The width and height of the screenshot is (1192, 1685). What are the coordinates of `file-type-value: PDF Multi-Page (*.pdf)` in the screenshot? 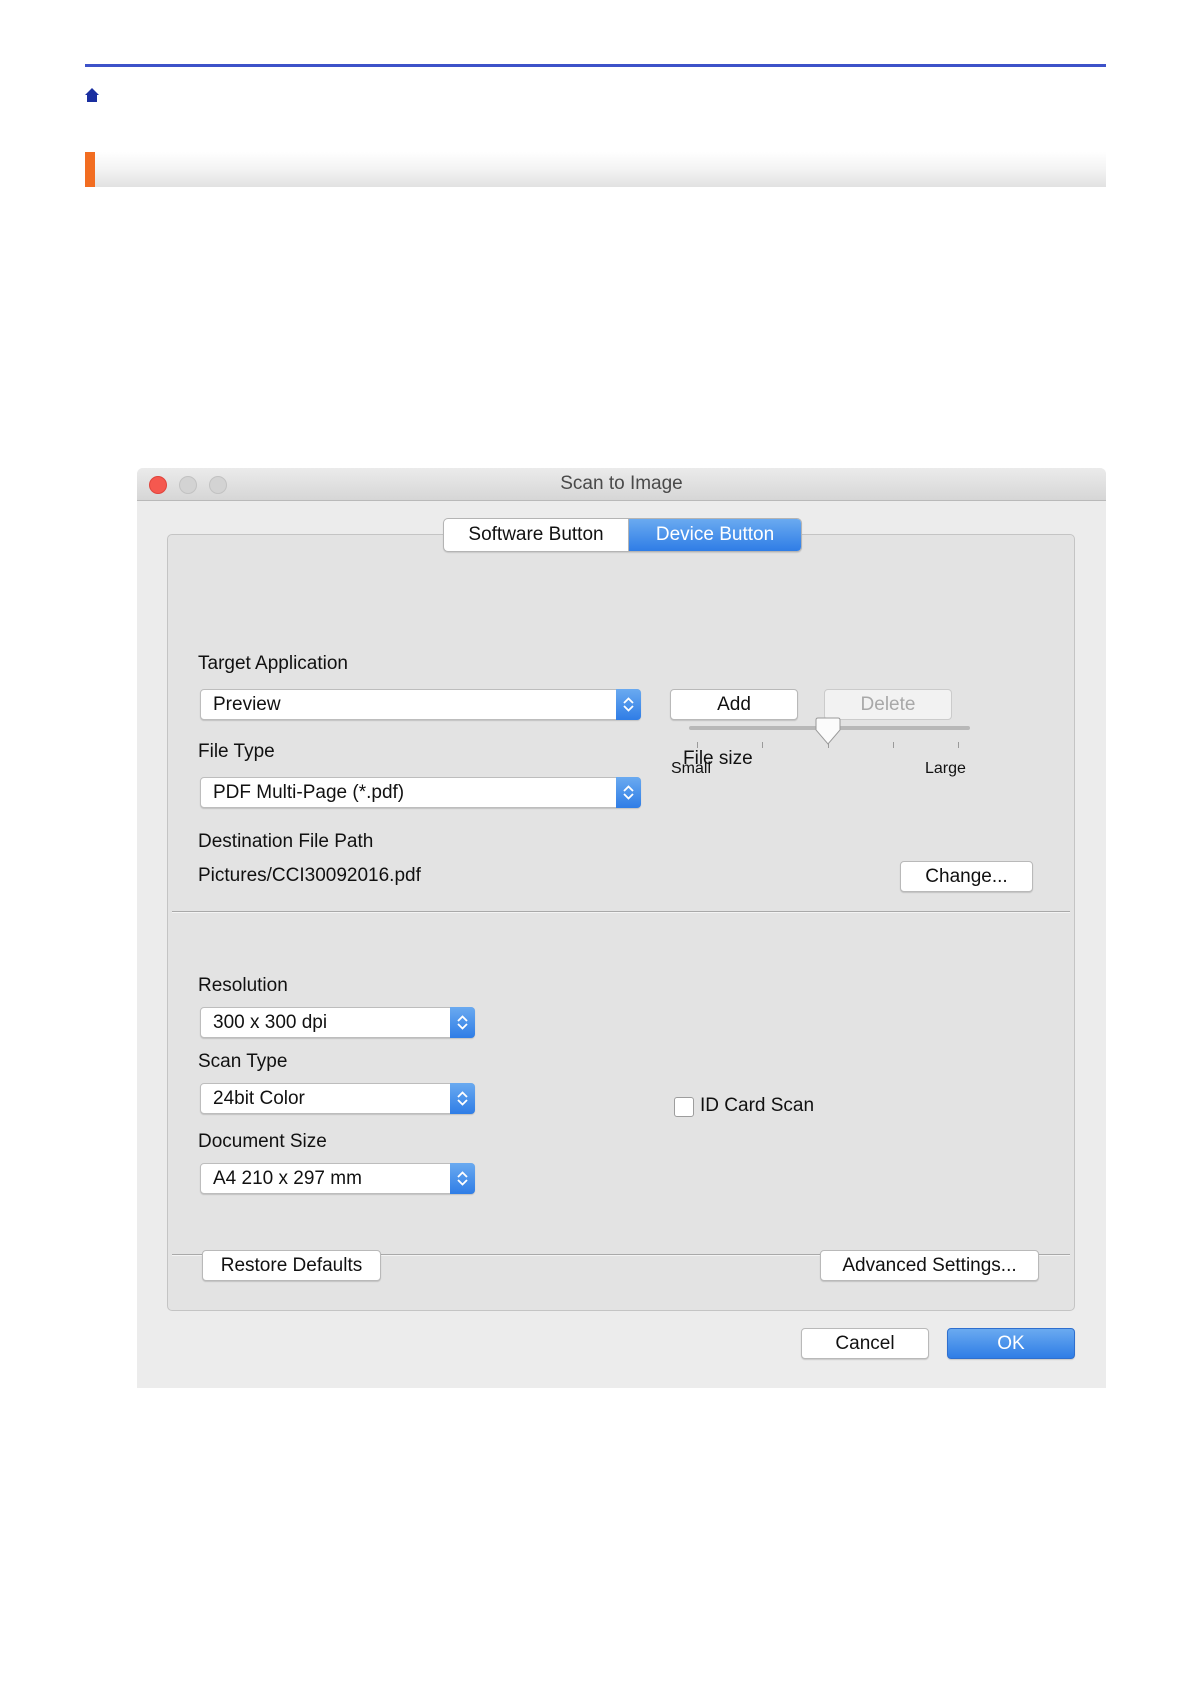 It's located at (309, 792).